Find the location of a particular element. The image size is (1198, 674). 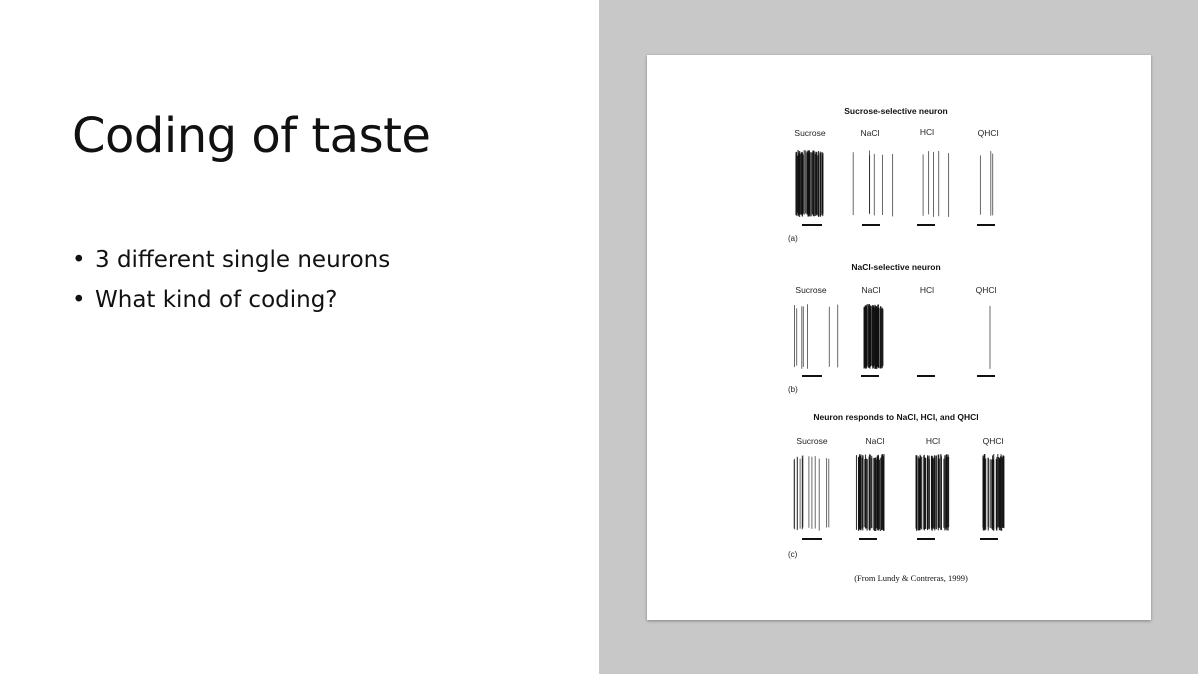

panel-a-title: Sucrose-selective neuron is located at coordinates (895, 111).